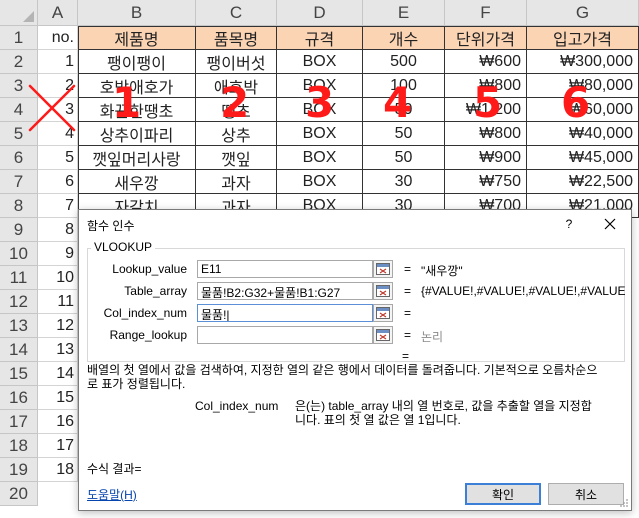  What do you see at coordinates (58, 62) in the screenshot?
I see `table-cell: 1` at bounding box center [58, 62].